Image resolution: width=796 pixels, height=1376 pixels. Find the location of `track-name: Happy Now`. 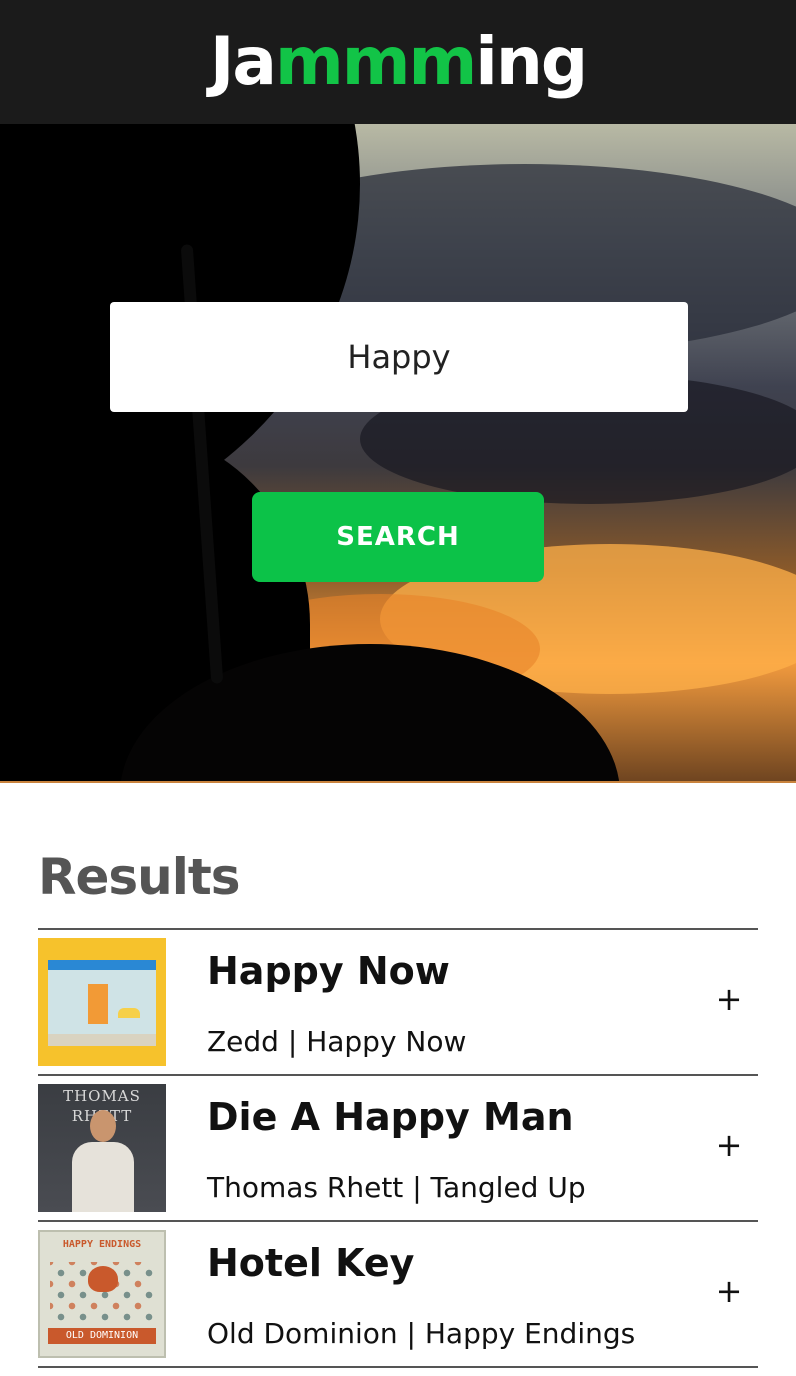

track-name: Happy Now is located at coordinates (328, 971).